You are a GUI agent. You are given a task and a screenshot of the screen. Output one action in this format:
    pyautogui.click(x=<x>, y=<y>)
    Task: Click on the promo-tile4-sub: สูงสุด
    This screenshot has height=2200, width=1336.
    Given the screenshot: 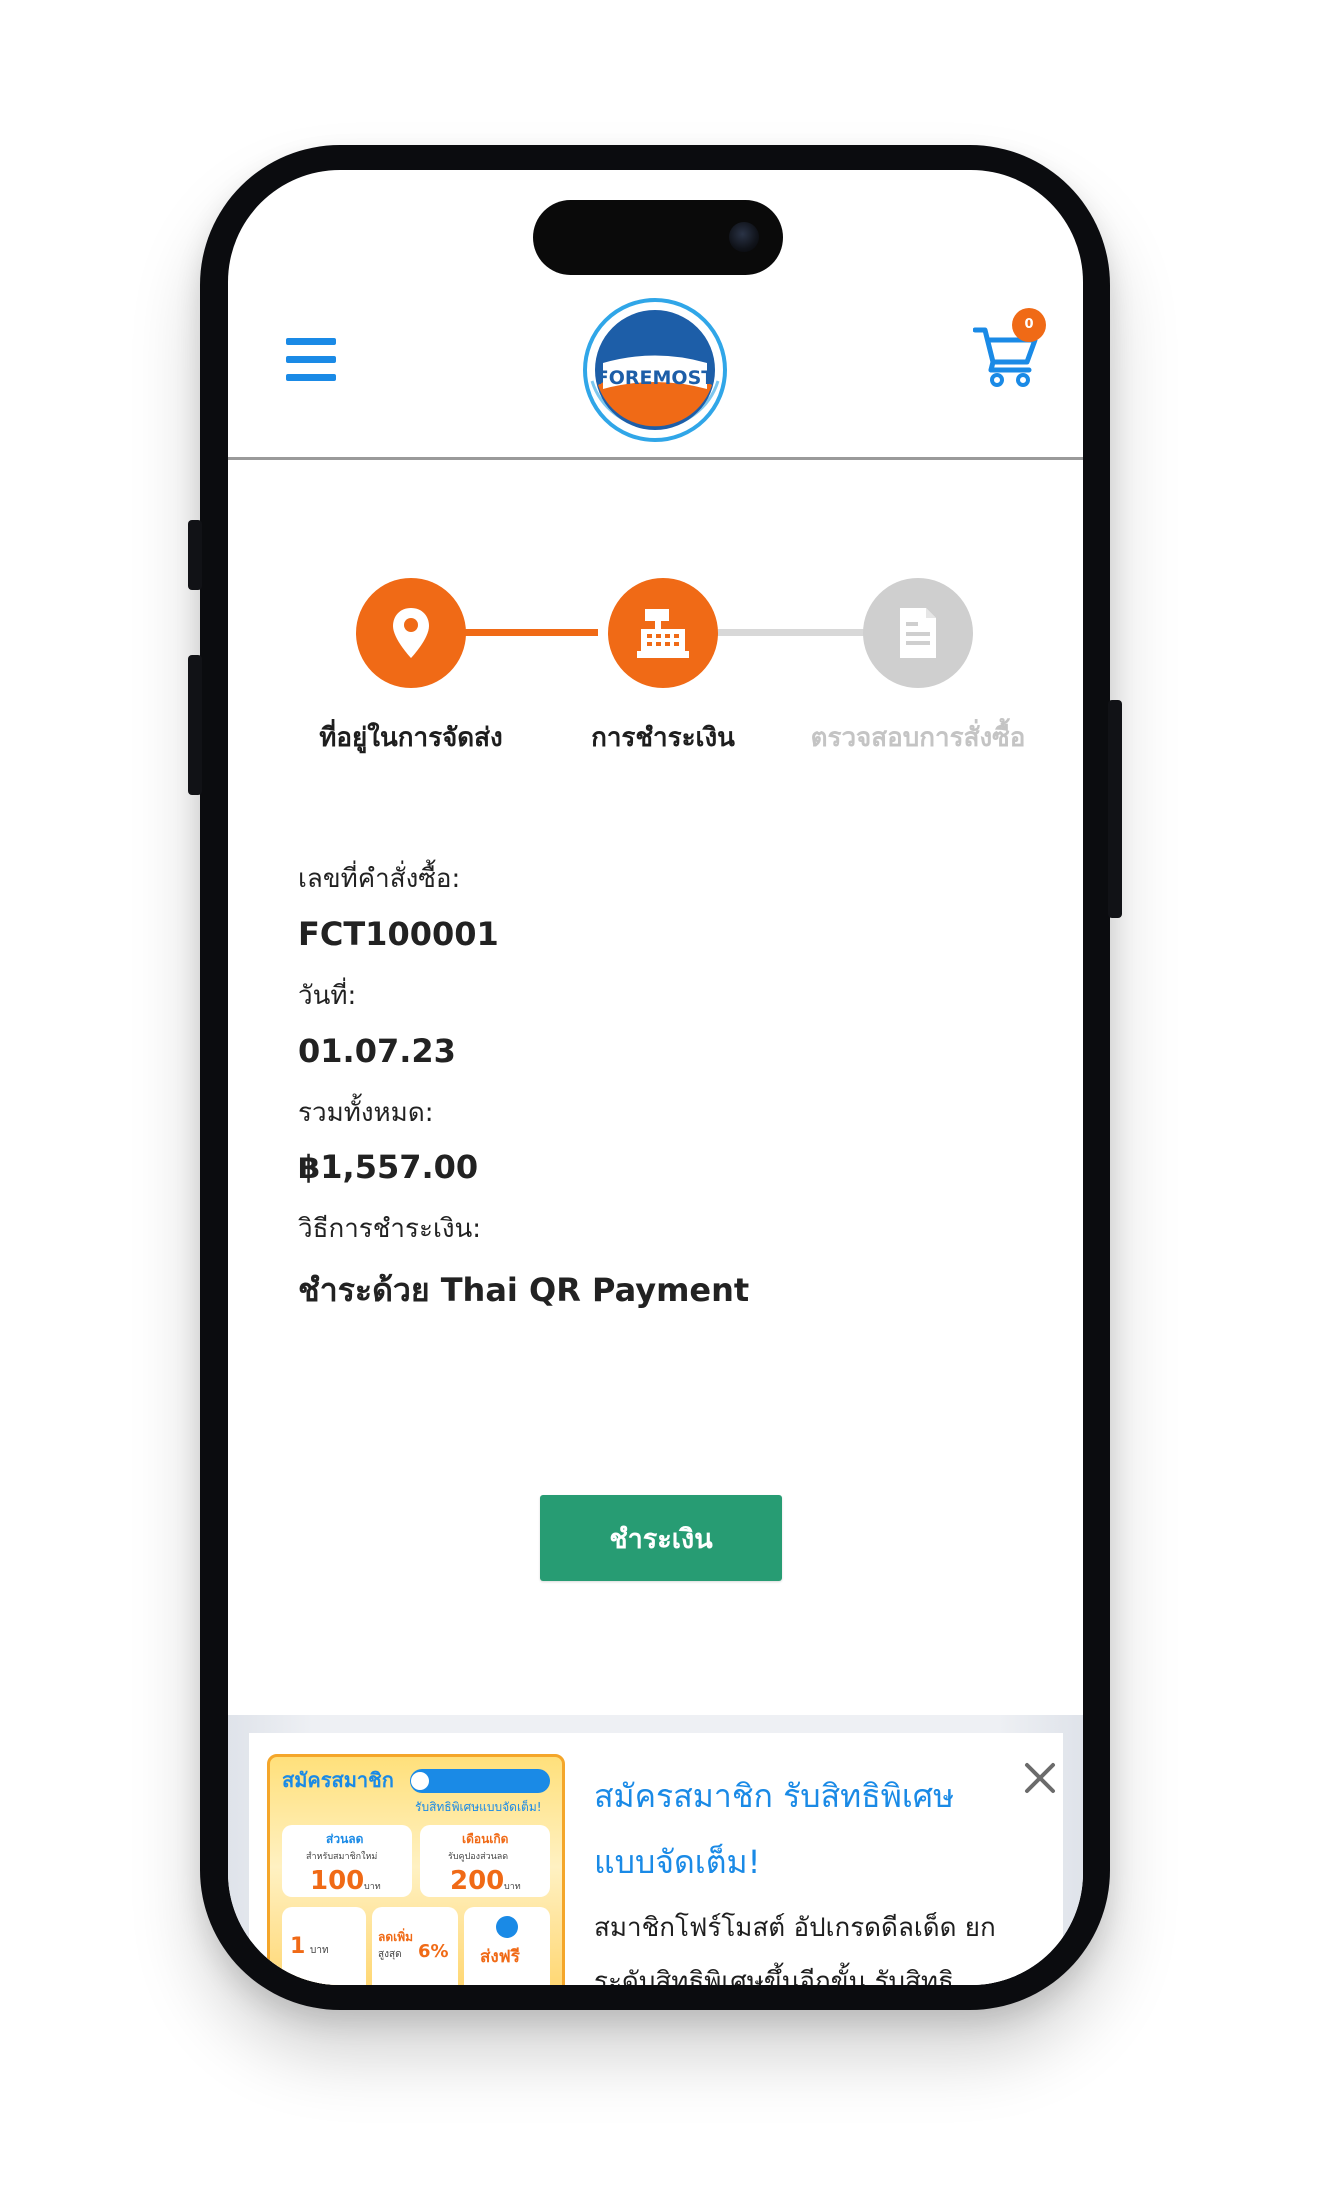 What is the action you would take?
    pyautogui.click(x=390, y=1954)
    